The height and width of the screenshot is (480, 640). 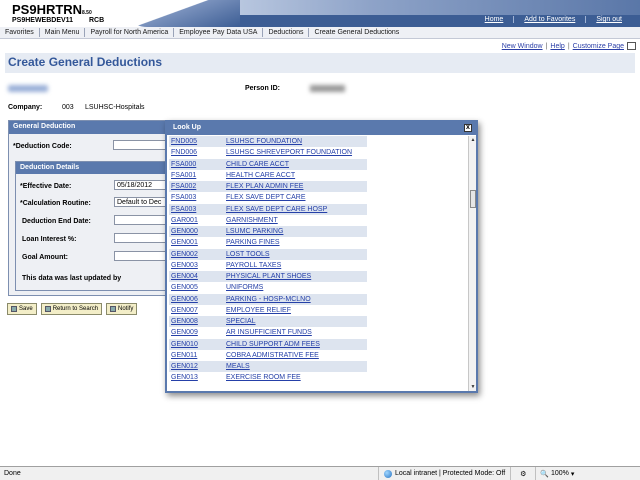 I want to click on lookup-code-link: GEN008, so click(x=197, y=321).